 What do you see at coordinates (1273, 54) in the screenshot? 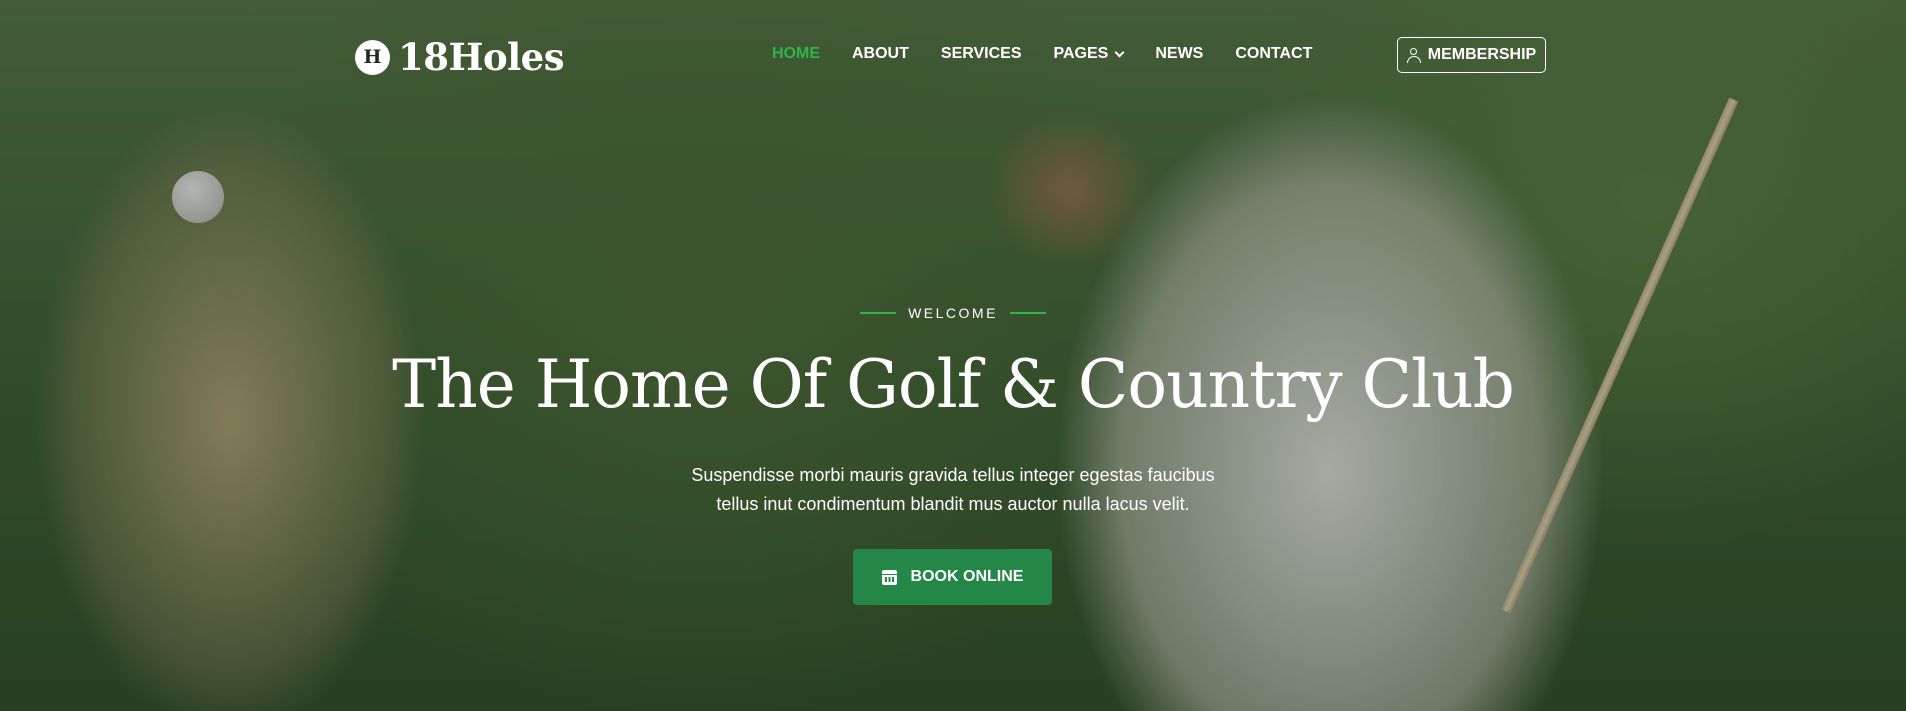
I see `nav-item-contact: CONTACT` at bounding box center [1273, 54].